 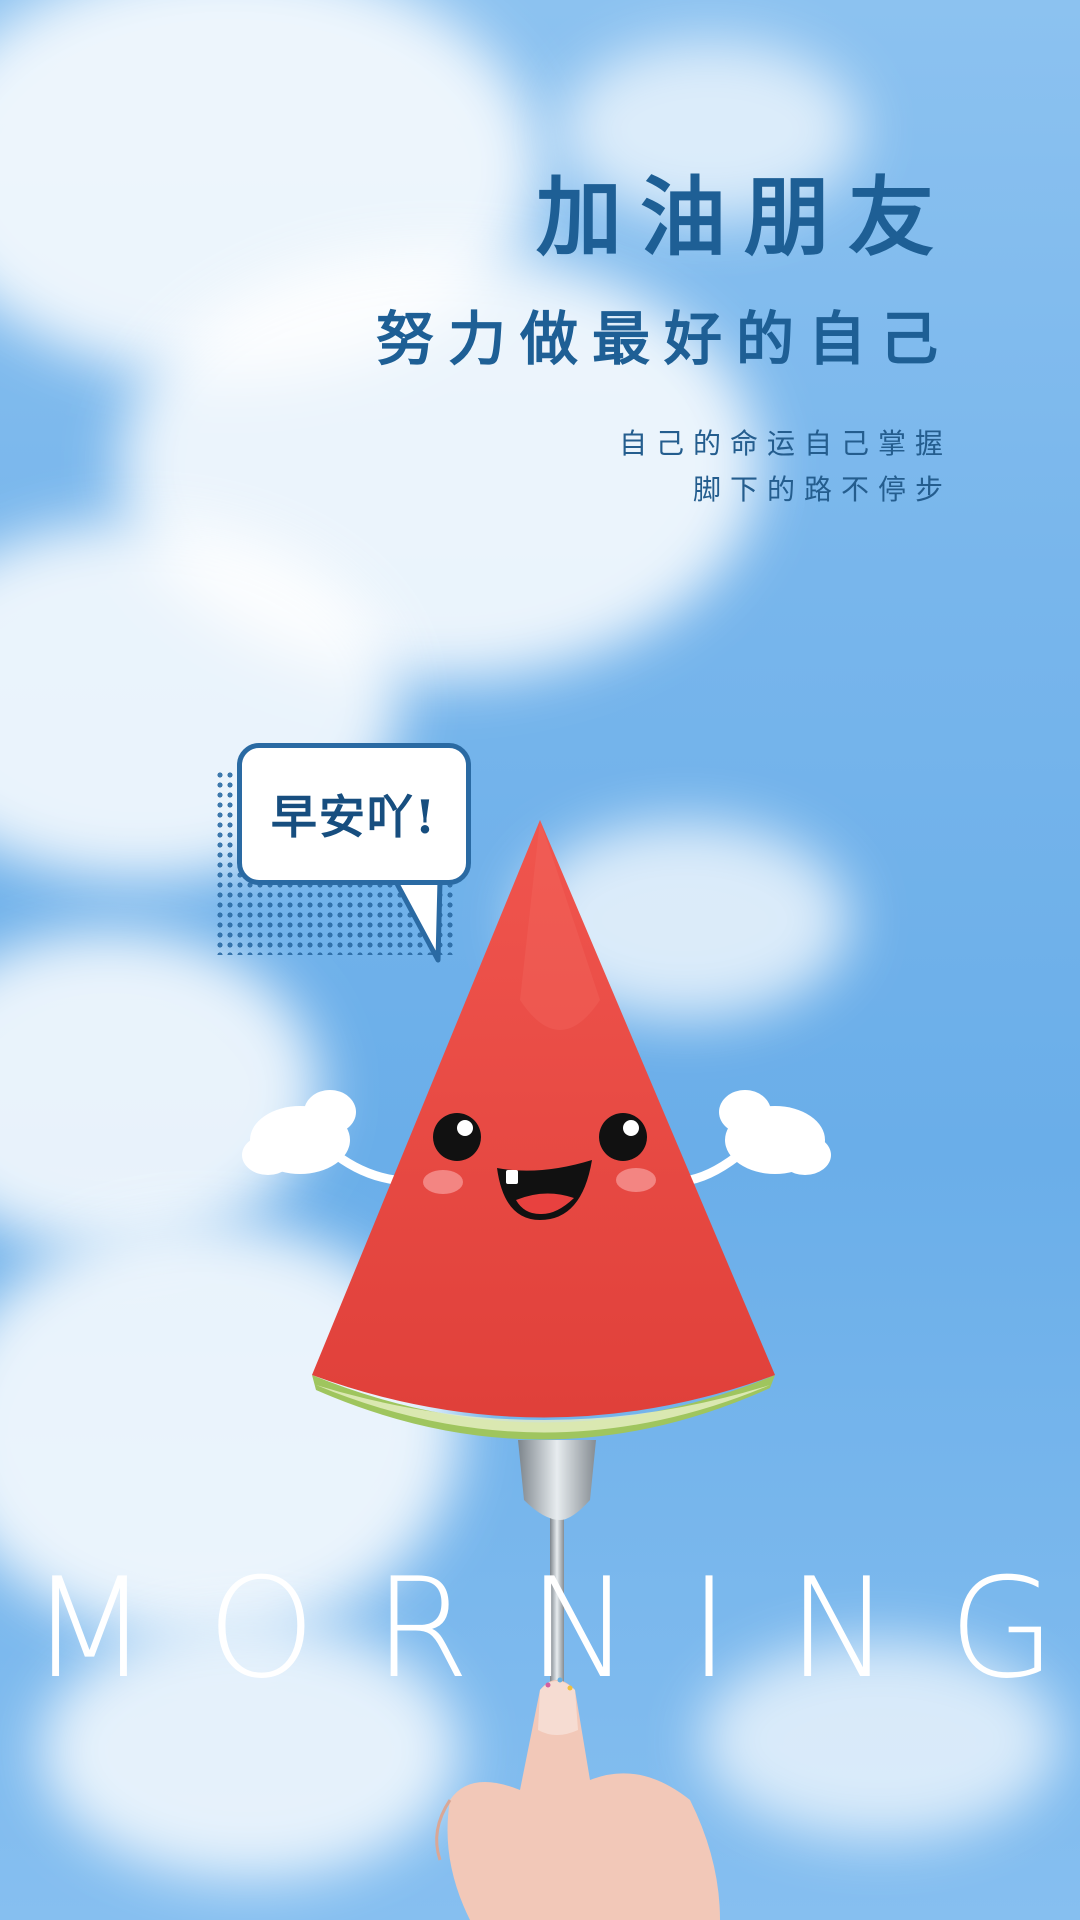 I want to click on morning-word: MORNING, so click(x=555, y=1628).